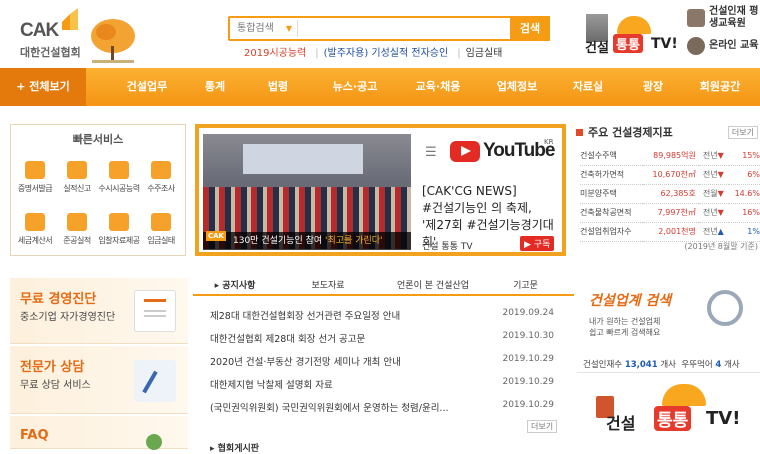 This screenshot has height=454, width=760. What do you see at coordinates (542, 245) in the screenshot?
I see `subscribe-label: 구독` at bounding box center [542, 245].